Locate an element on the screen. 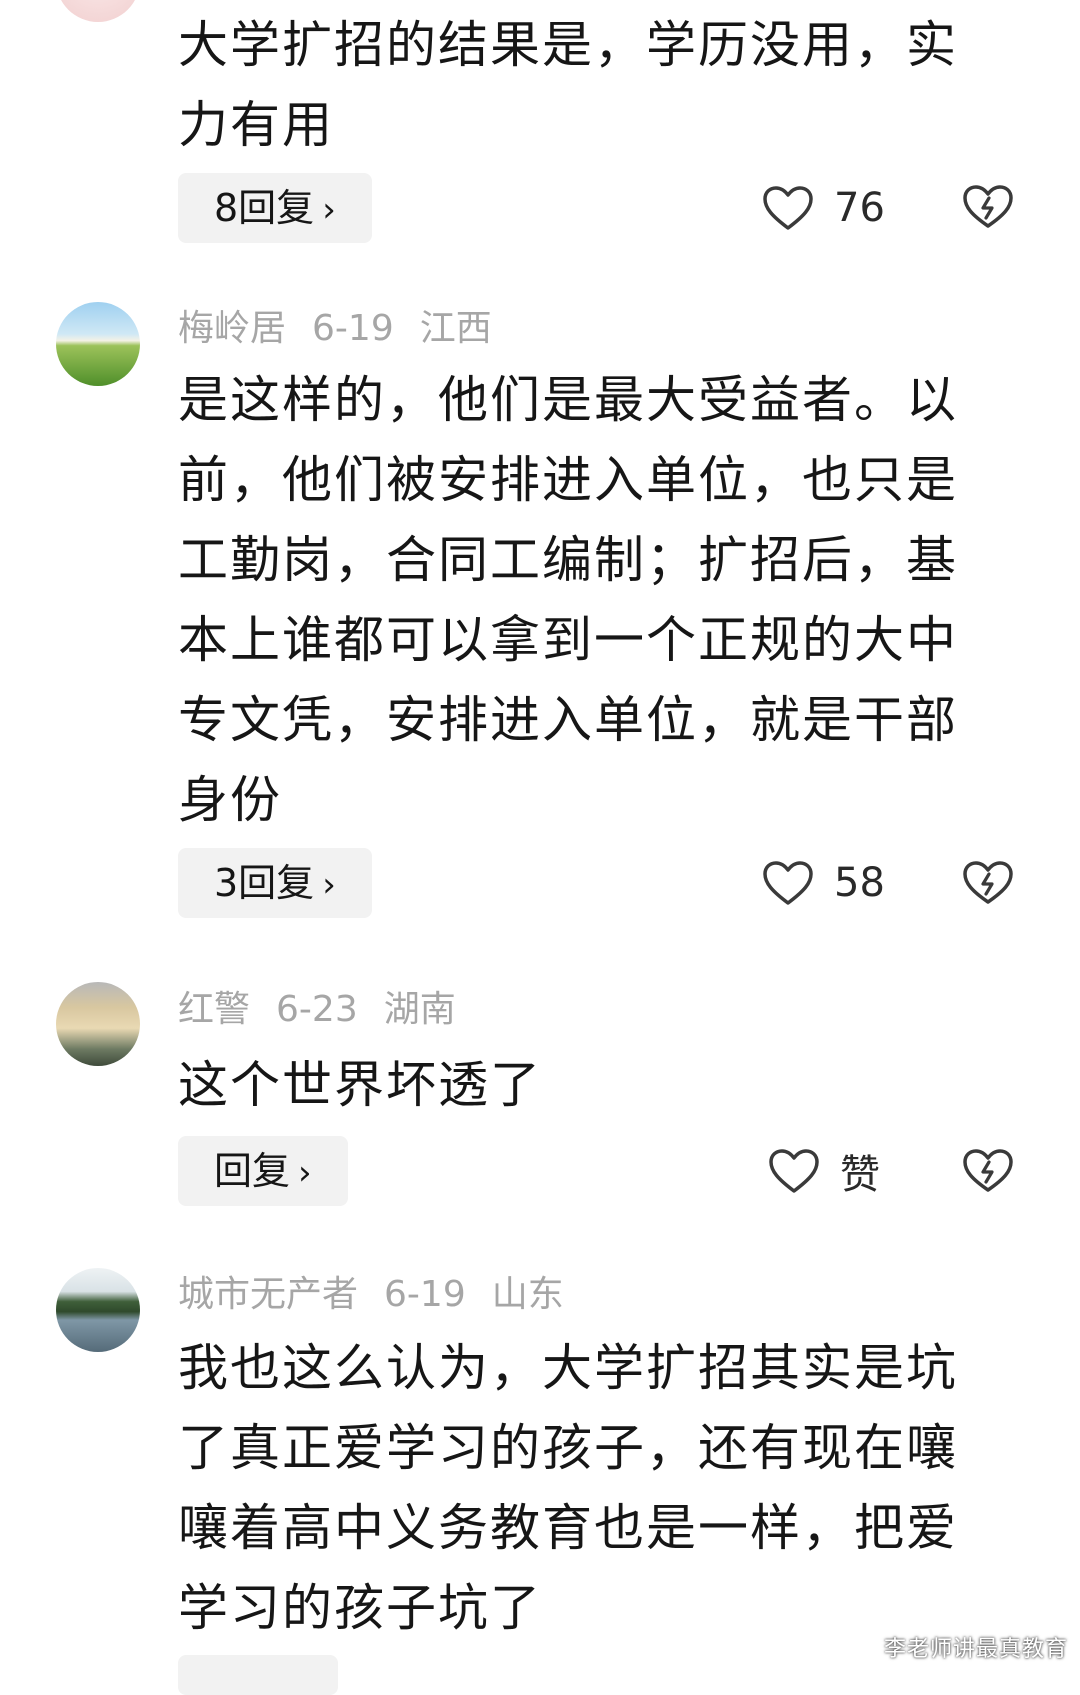  comment-meta: 城市无产者 6-19 山东 is located at coordinates (384, 1295).